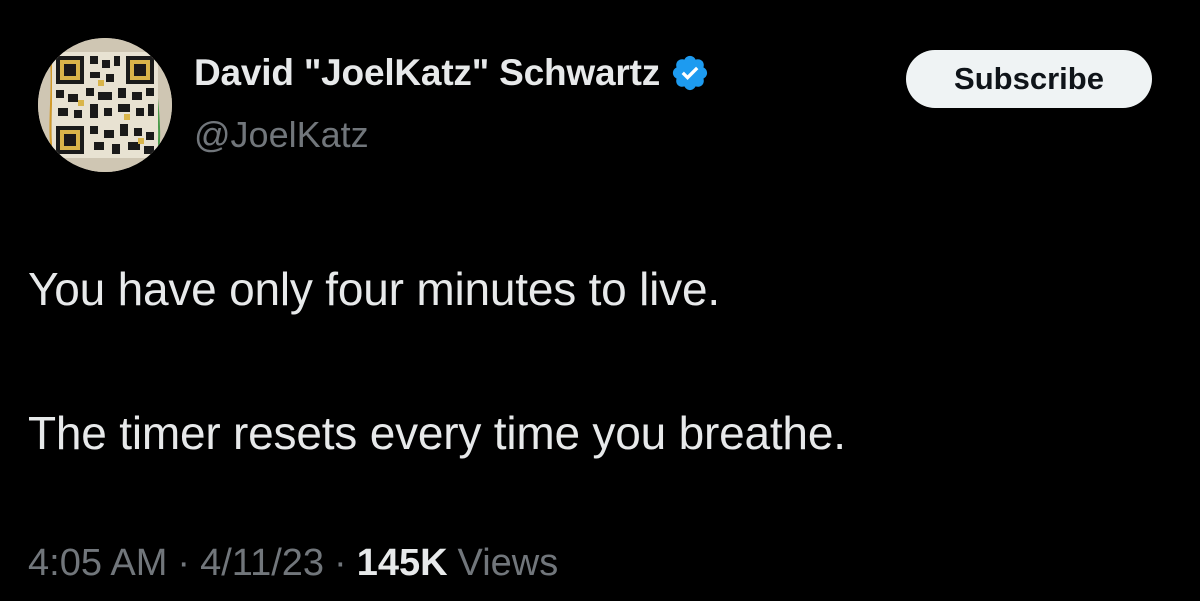 This screenshot has width=1200, height=601. I want to click on tweet-text-line: The timer resets every time you breathe., so click(437, 433).